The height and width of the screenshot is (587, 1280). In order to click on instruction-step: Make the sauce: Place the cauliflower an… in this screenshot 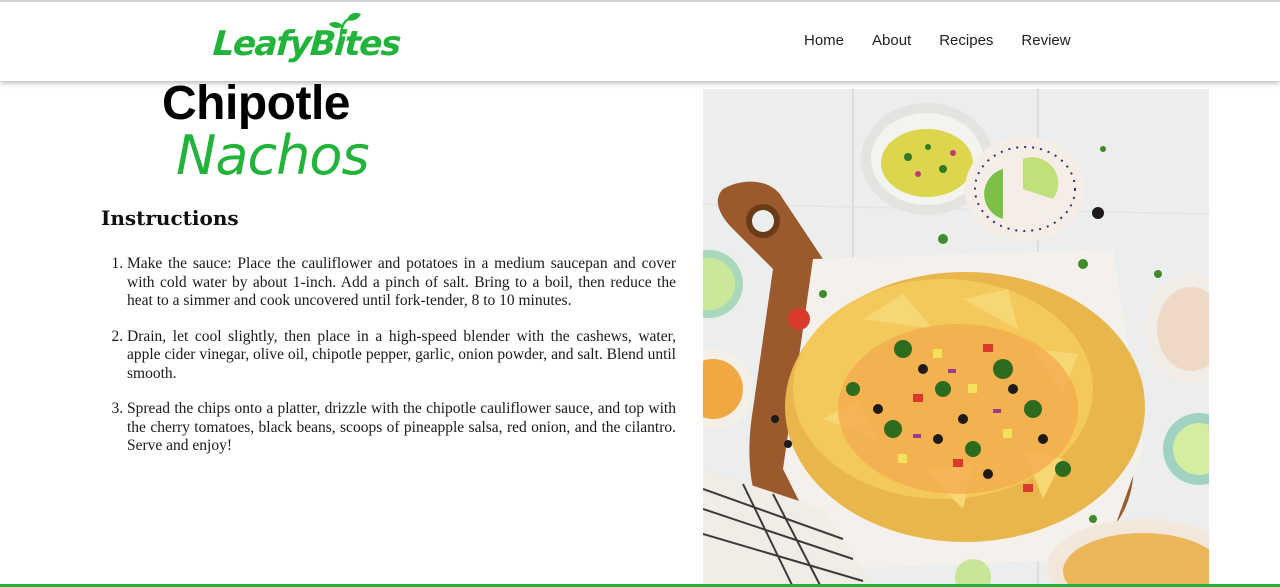, I will do `click(401, 283)`.